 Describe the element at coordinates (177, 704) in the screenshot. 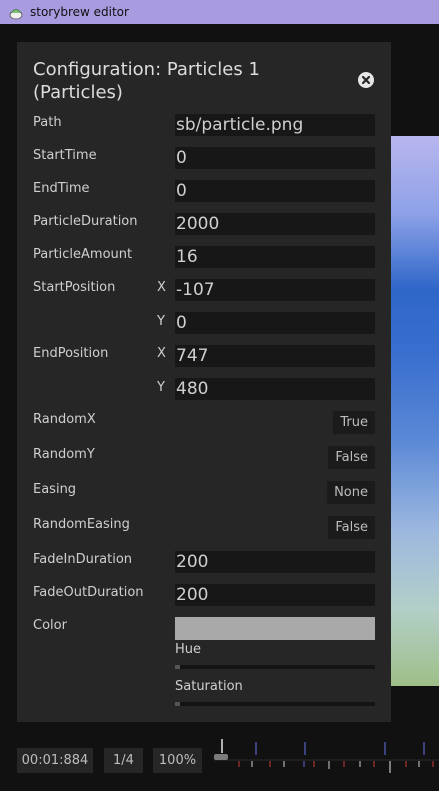

I see `saturation-slider-handle` at that location.